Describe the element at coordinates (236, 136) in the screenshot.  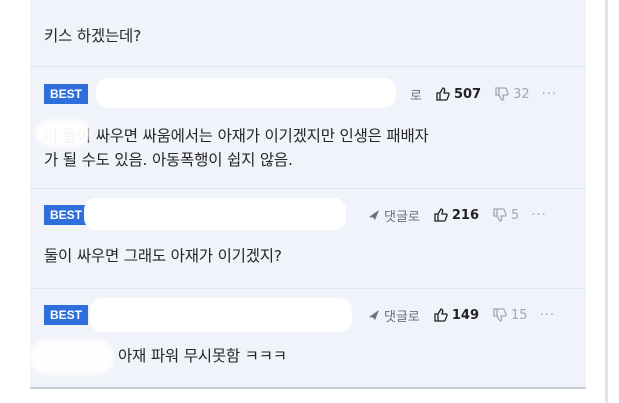
I see `comment-text-line-1: 너 둘이 싸우면 싸움에서는 아재가 이기겠지만 인생은 패배자` at that location.